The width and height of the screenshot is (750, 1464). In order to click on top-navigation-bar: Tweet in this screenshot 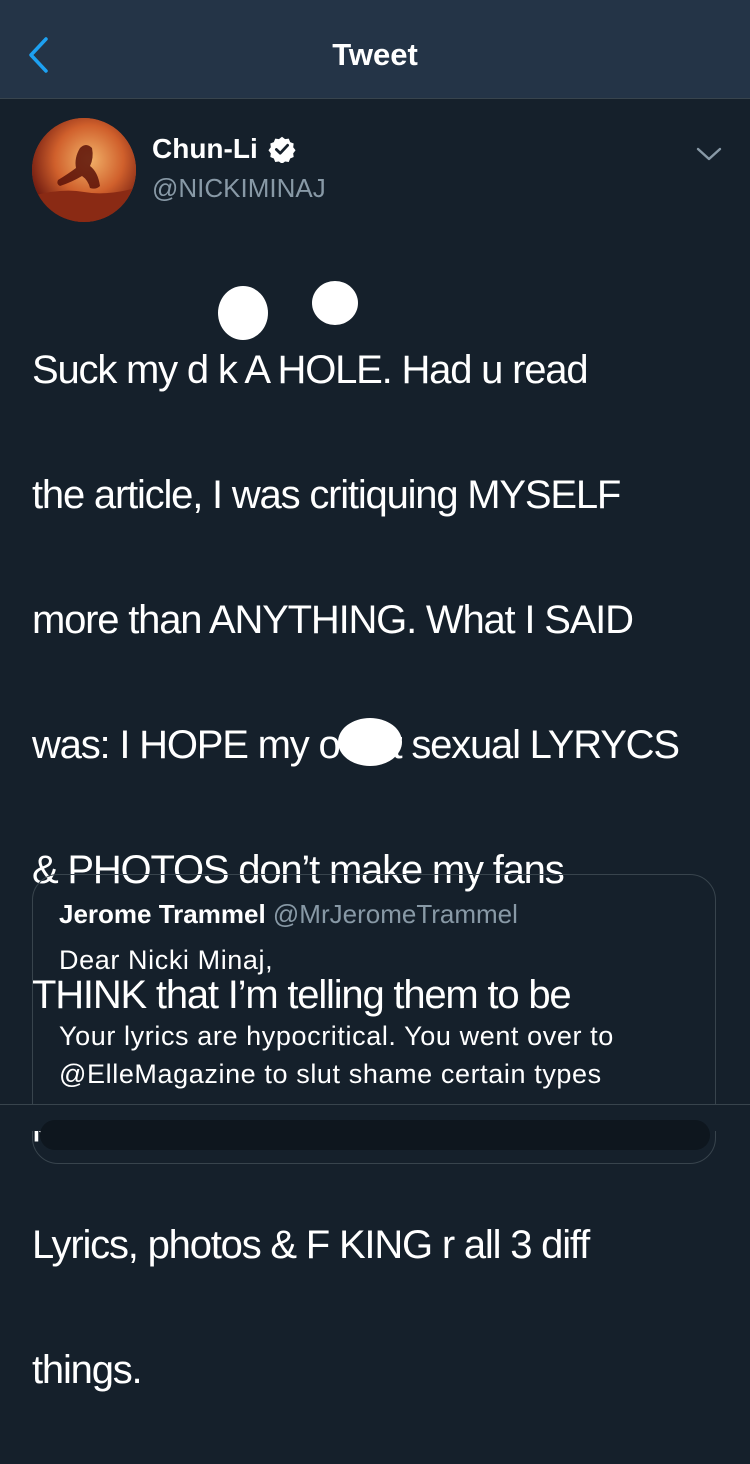, I will do `click(375, 49)`.